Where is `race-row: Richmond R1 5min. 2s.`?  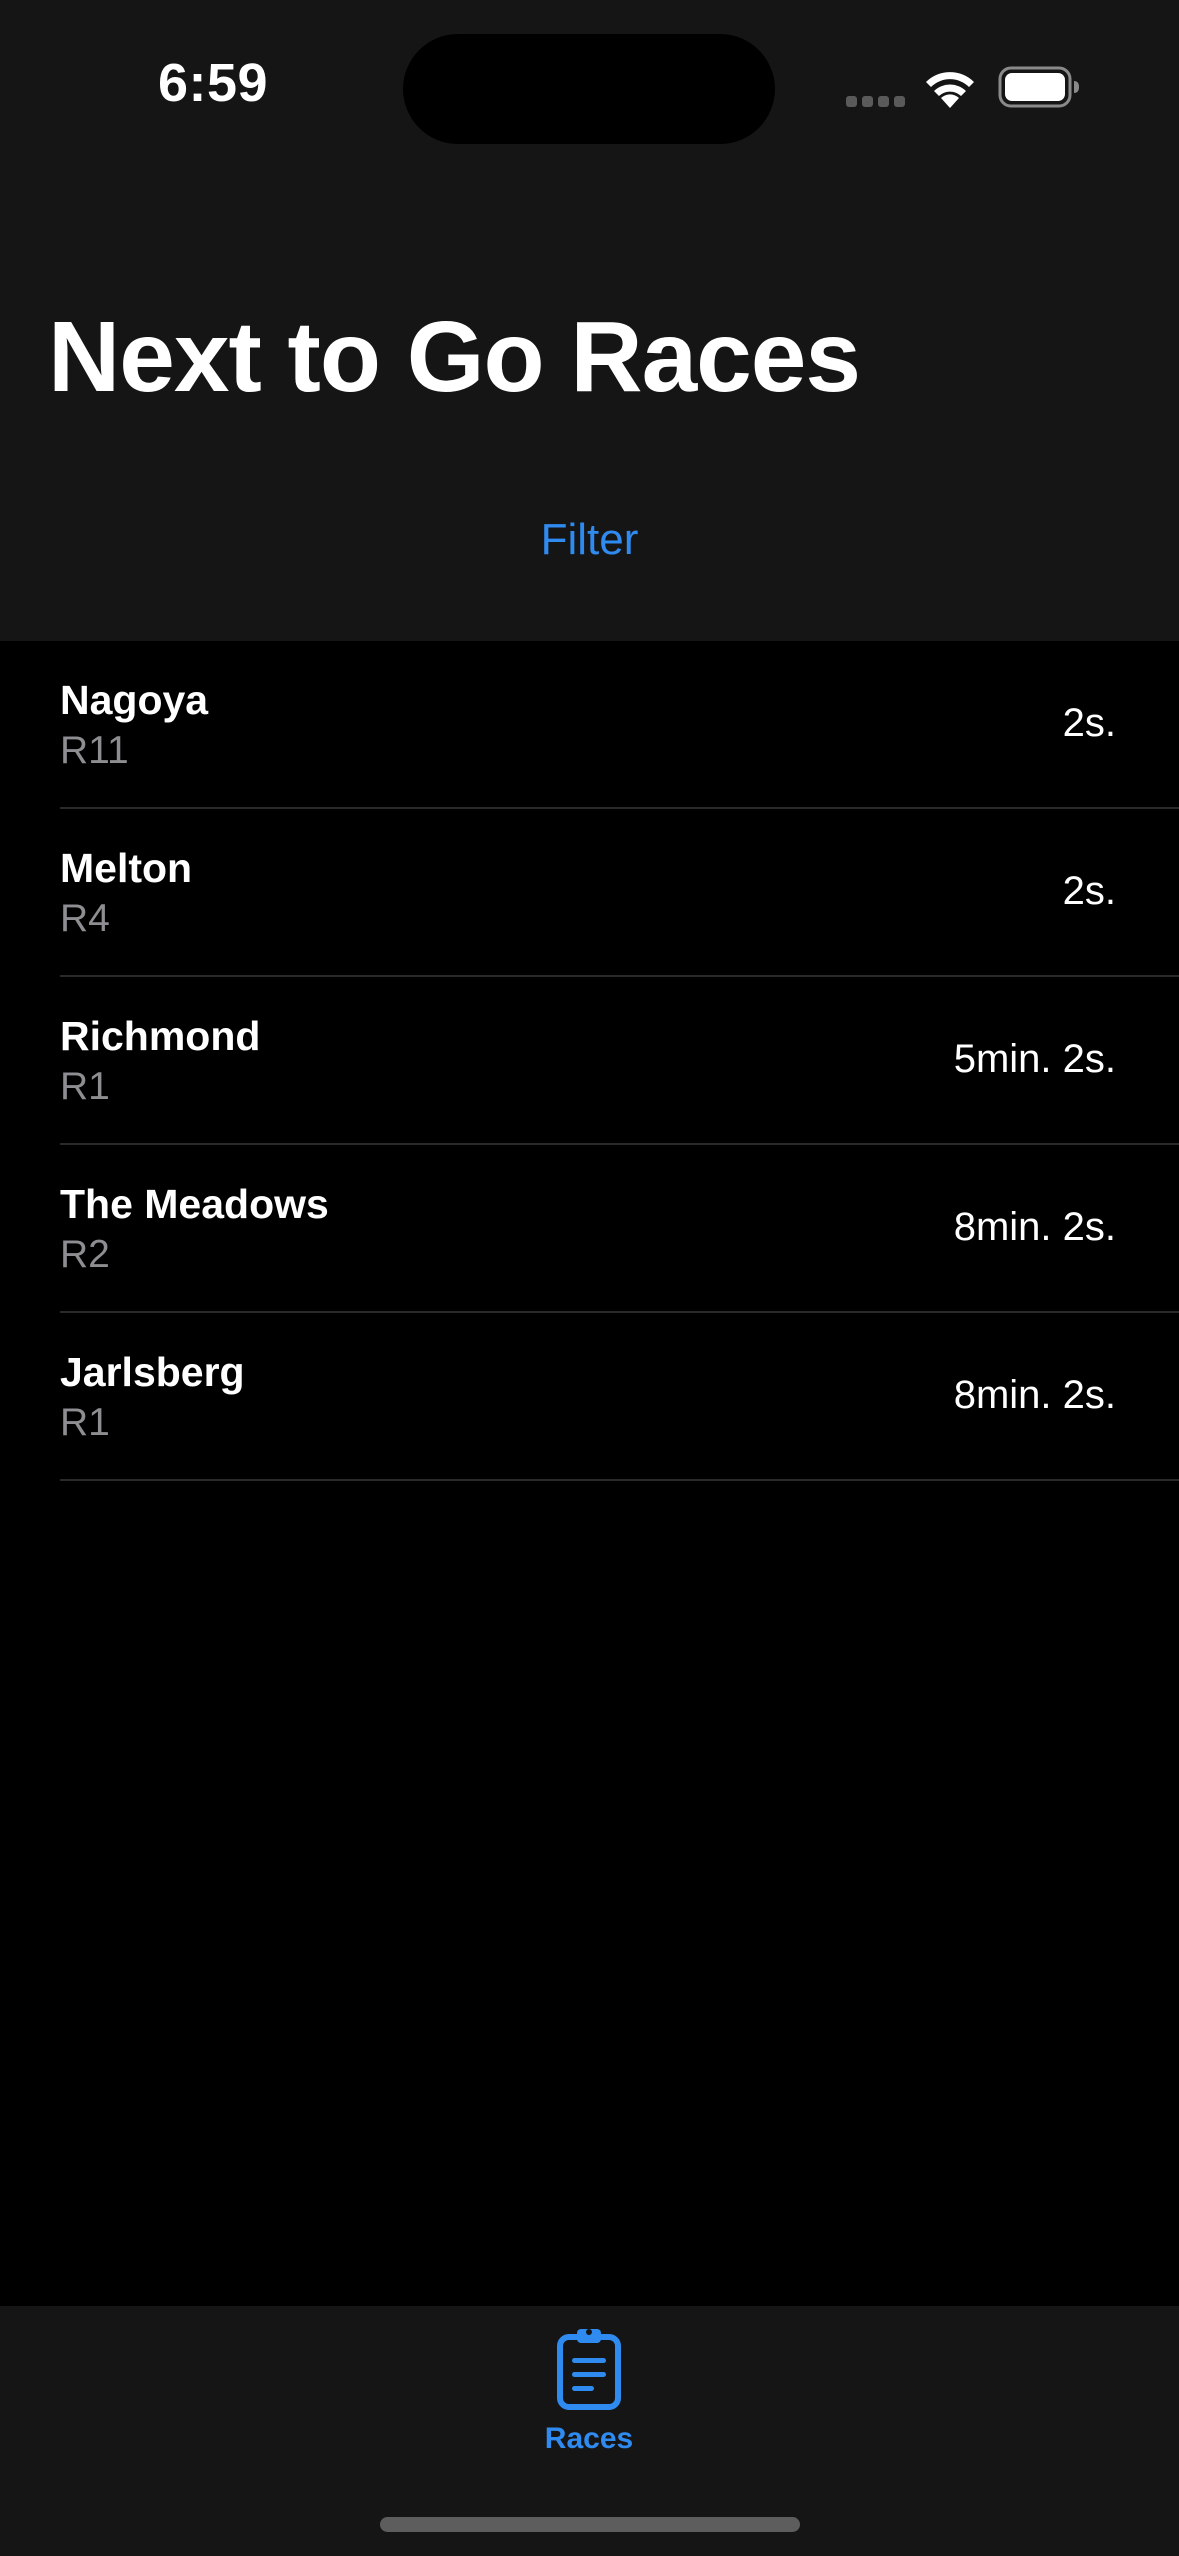 race-row: Richmond R1 5min. 2s. is located at coordinates (589, 1061).